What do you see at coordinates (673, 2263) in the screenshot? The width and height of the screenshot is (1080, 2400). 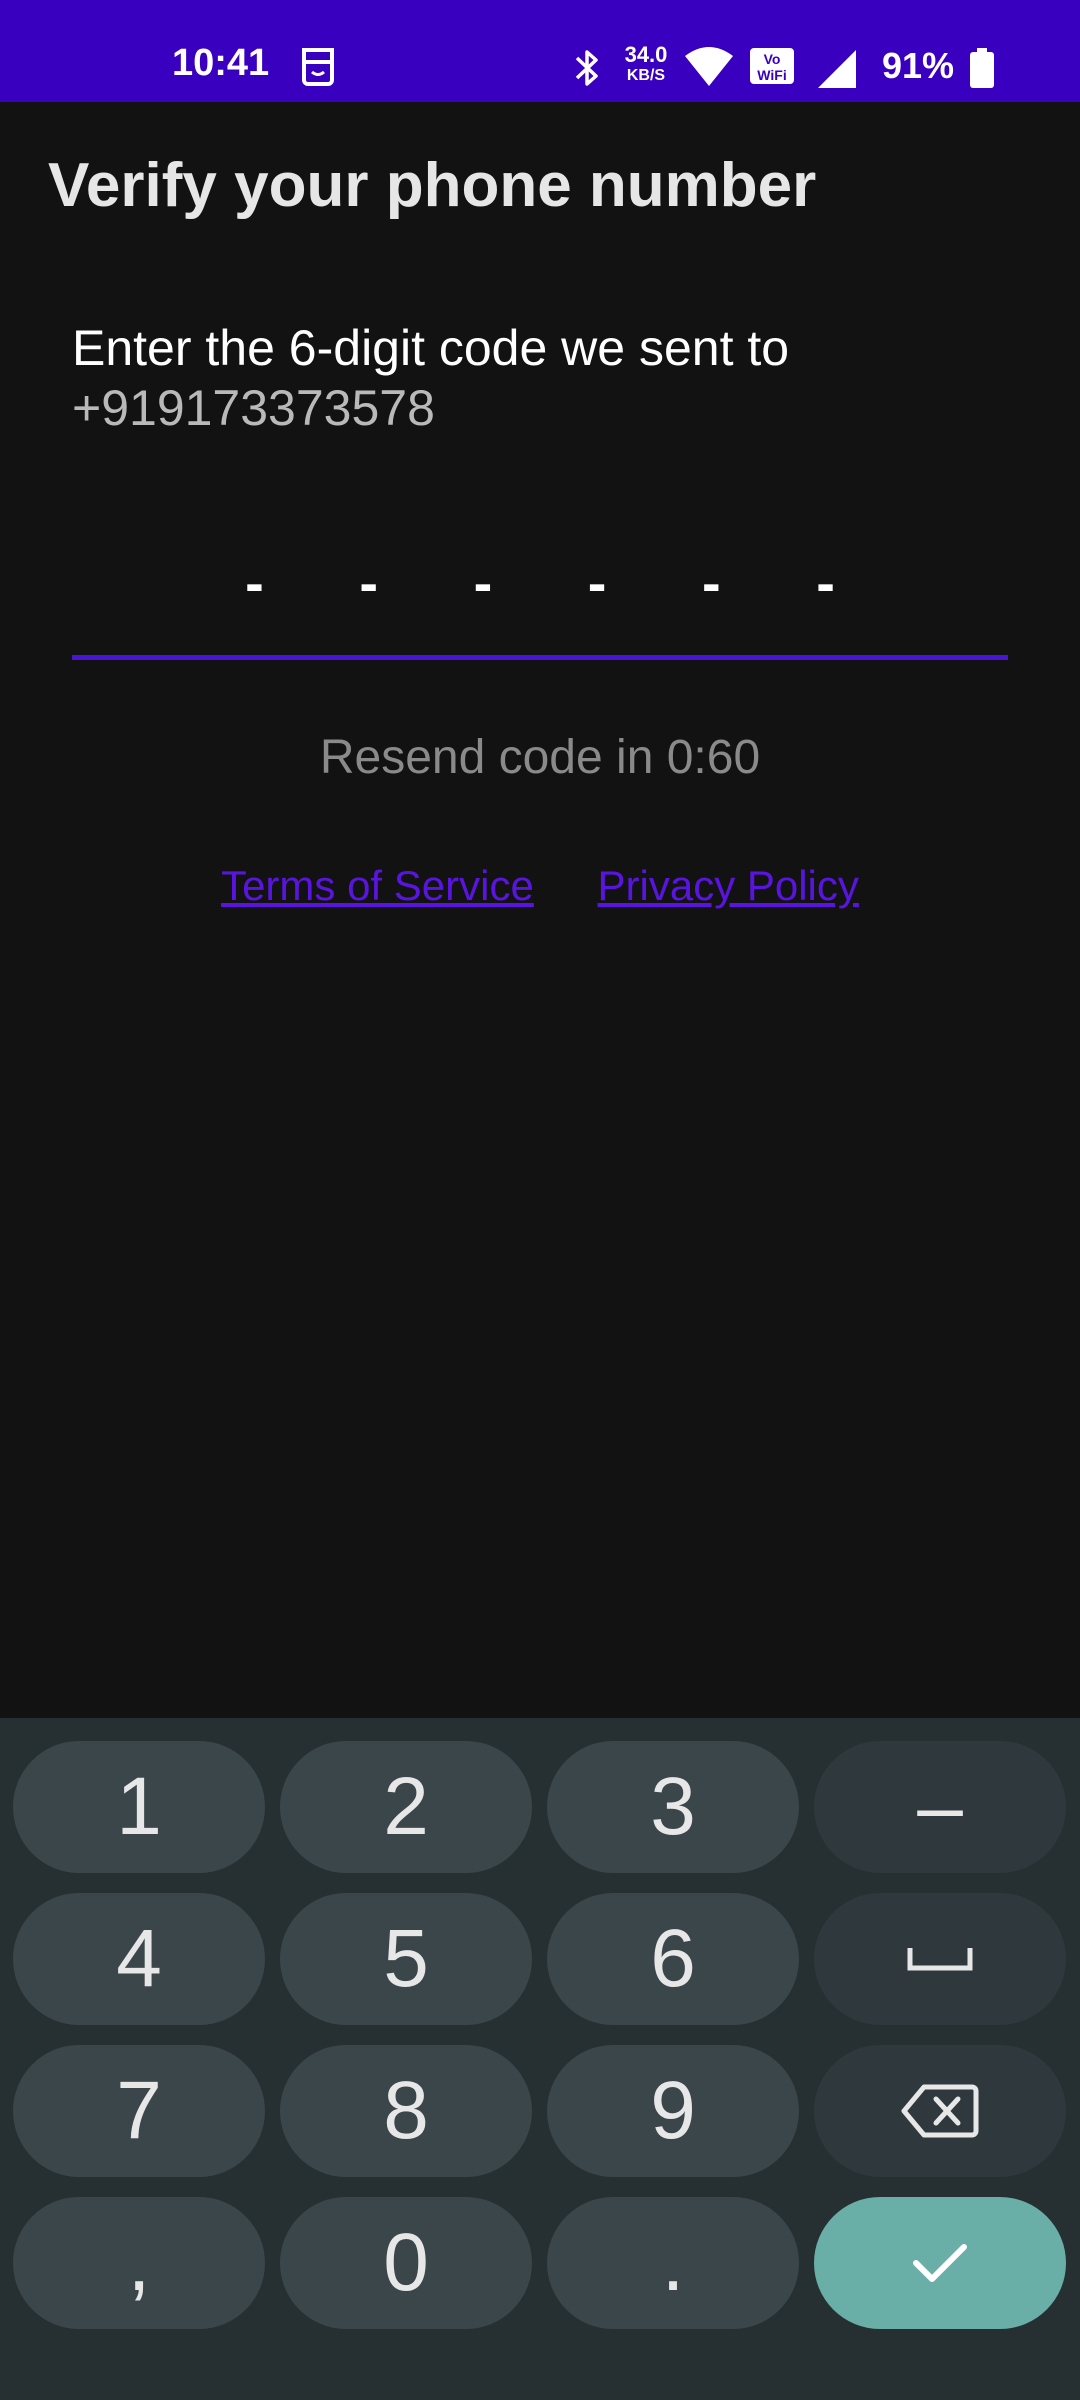 I see `key-period: .` at bounding box center [673, 2263].